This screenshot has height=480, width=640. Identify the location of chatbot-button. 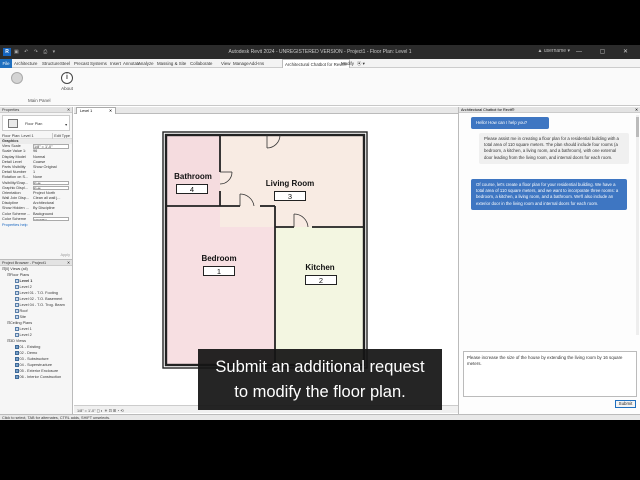
(17, 79).